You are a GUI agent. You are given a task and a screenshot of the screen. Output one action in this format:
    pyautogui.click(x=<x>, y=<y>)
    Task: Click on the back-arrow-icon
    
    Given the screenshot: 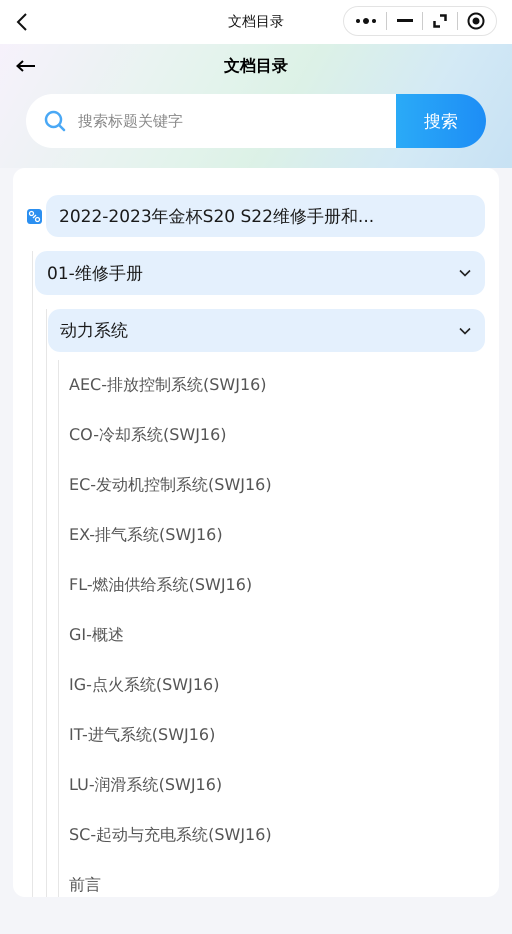 What is the action you would take?
    pyautogui.click(x=26, y=66)
    